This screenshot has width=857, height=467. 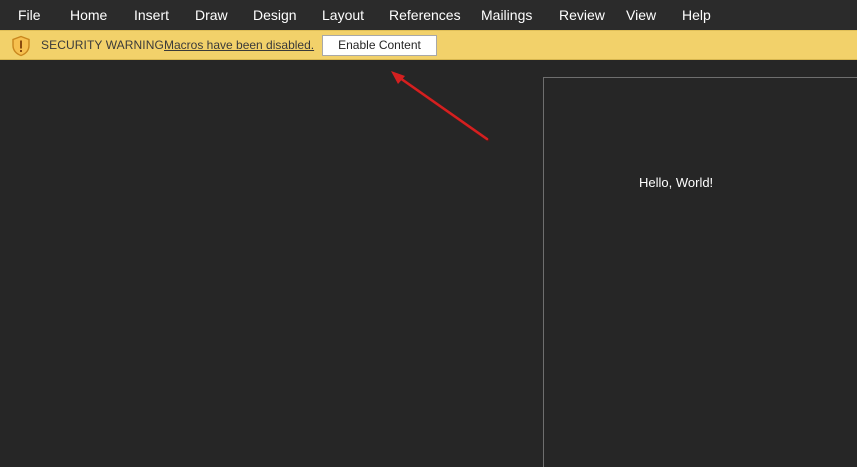 What do you see at coordinates (21, 46) in the screenshot?
I see `shield-warning-icon` at bounding box center [21, 46].